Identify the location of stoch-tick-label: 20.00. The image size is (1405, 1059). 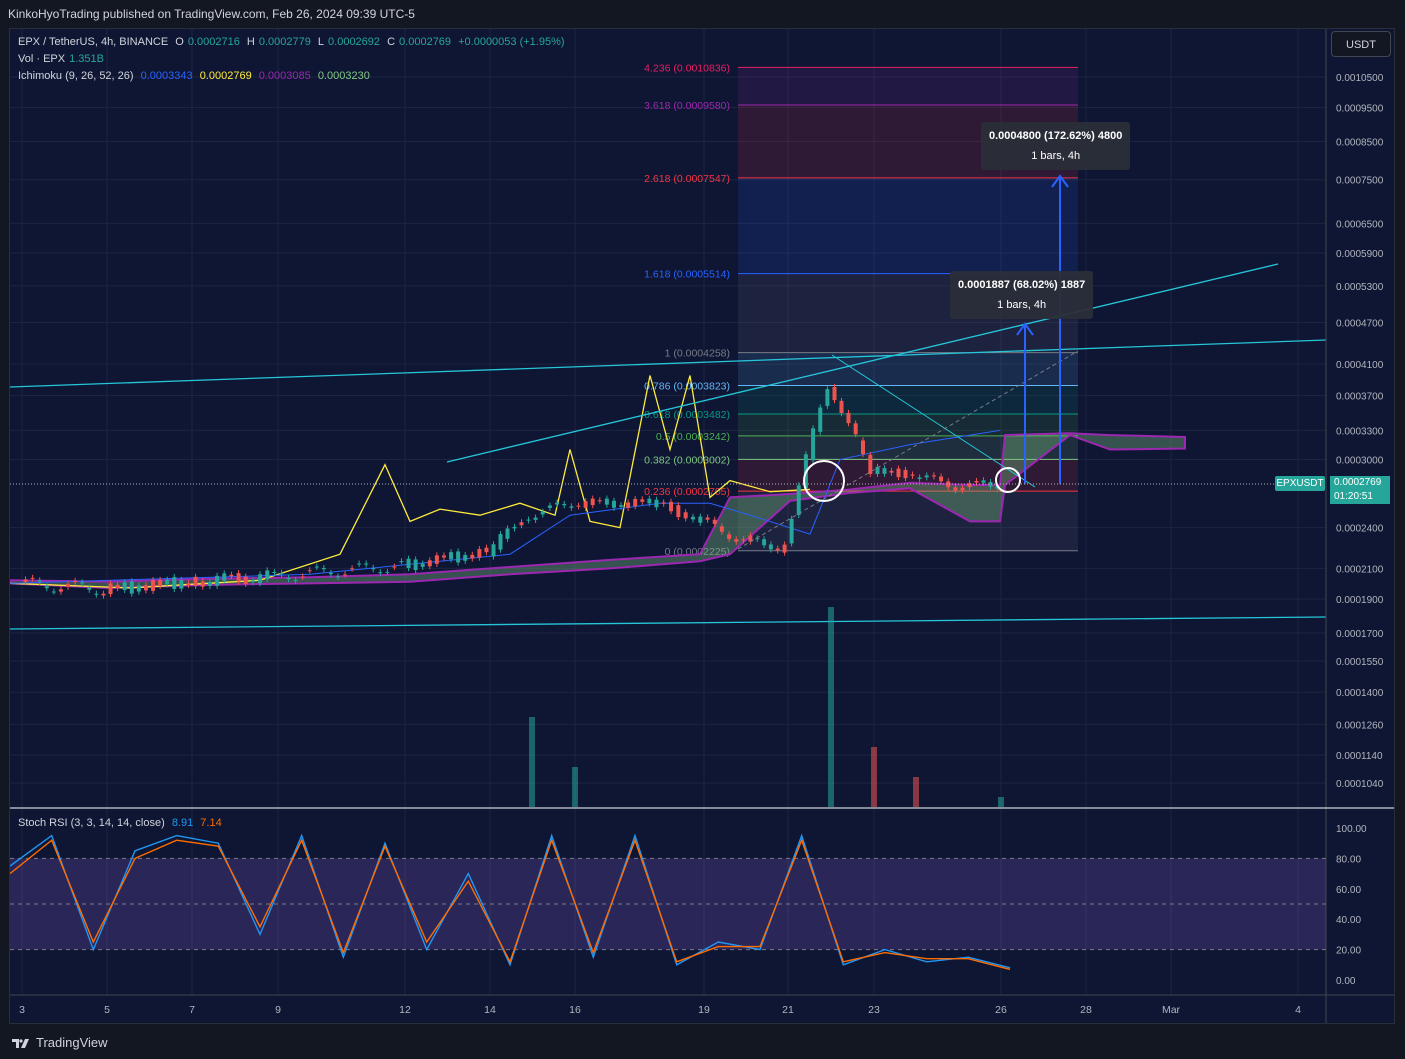
(1348, 951).